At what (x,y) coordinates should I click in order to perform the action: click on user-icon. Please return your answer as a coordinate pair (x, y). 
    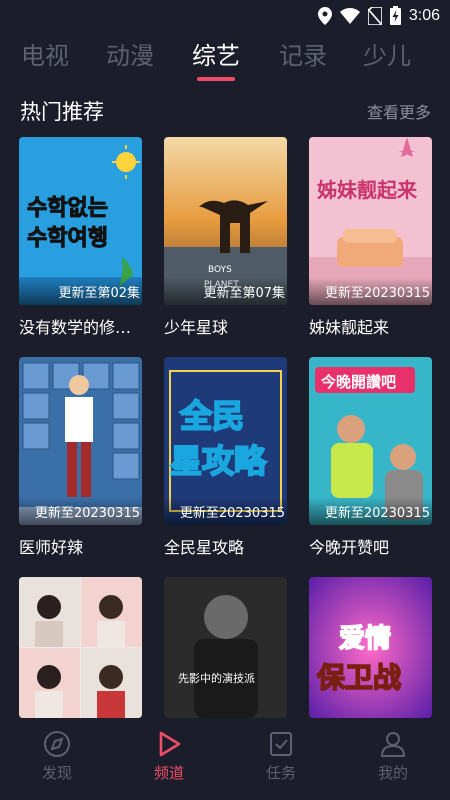
    Looking at the image, I should click on (393, 744).